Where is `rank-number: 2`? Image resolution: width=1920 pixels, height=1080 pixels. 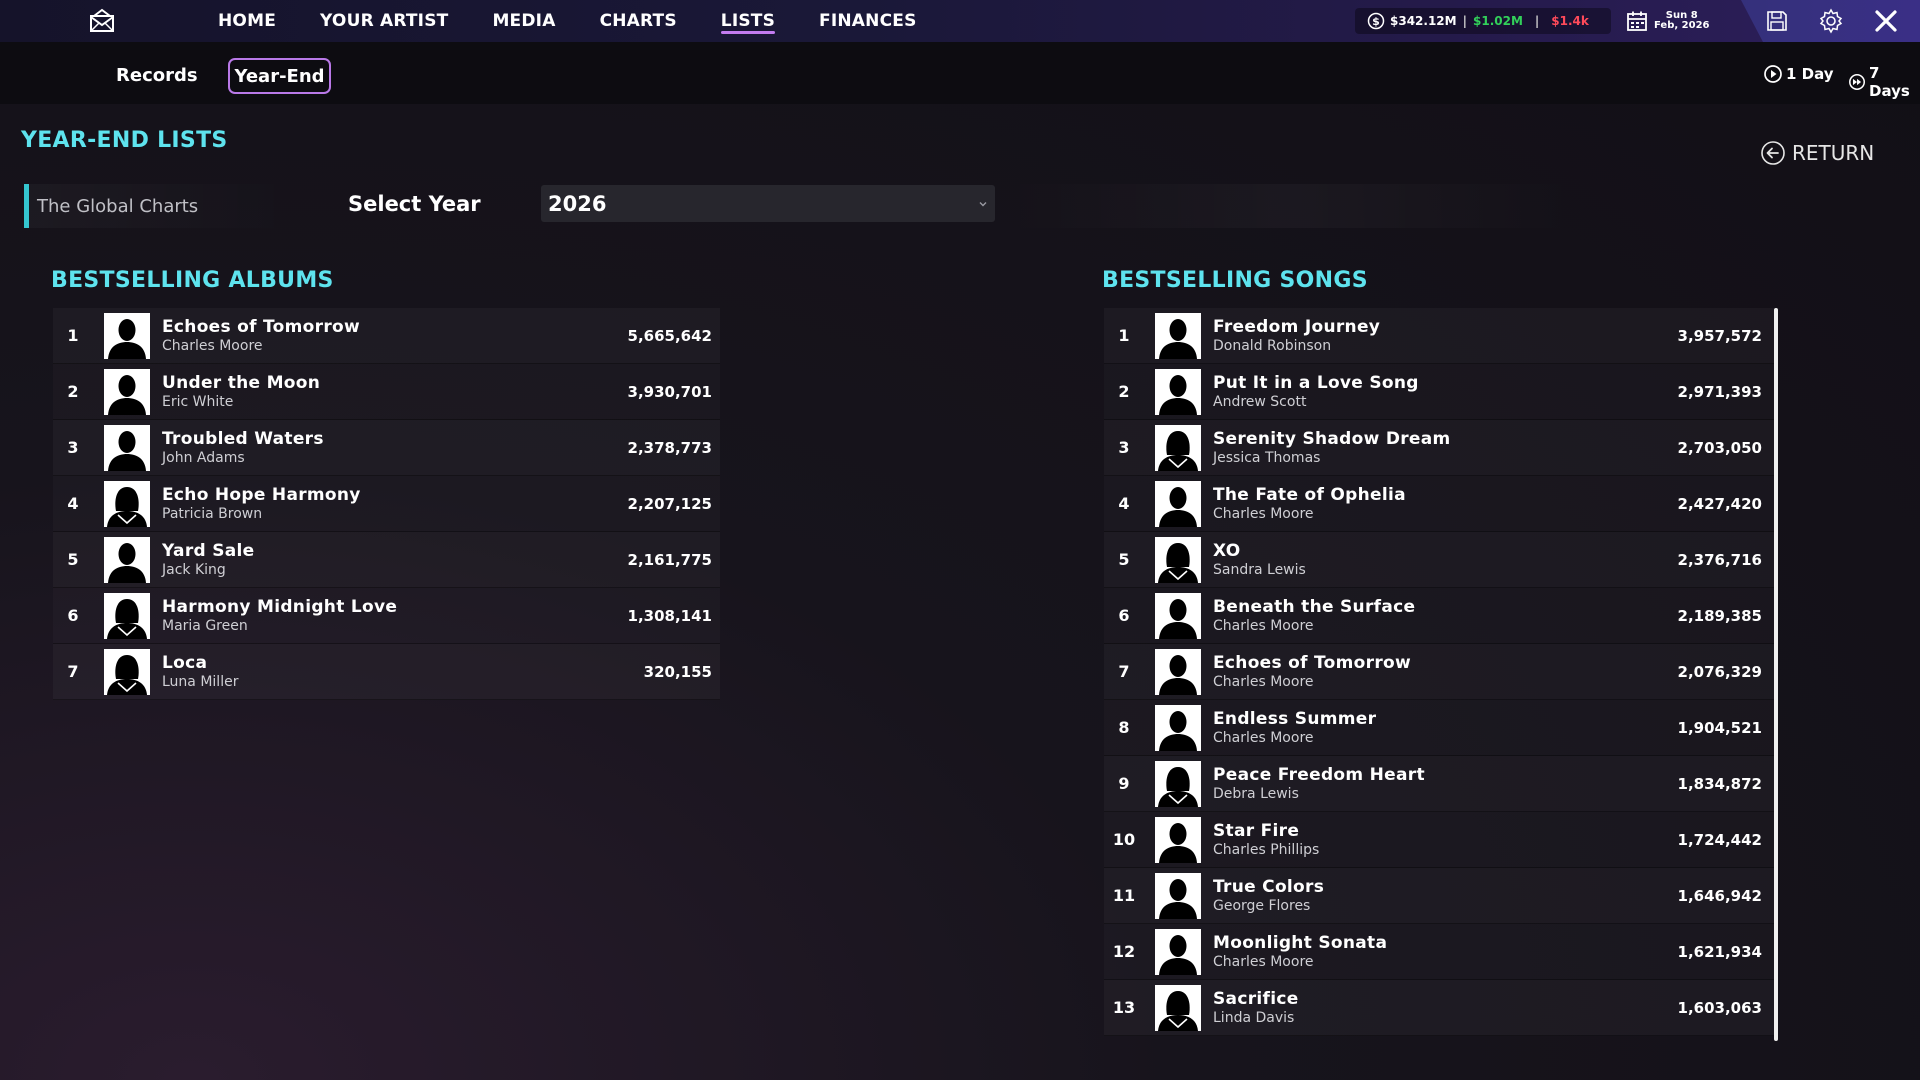
rank-number: 2 is located at coordinates (73, 391).